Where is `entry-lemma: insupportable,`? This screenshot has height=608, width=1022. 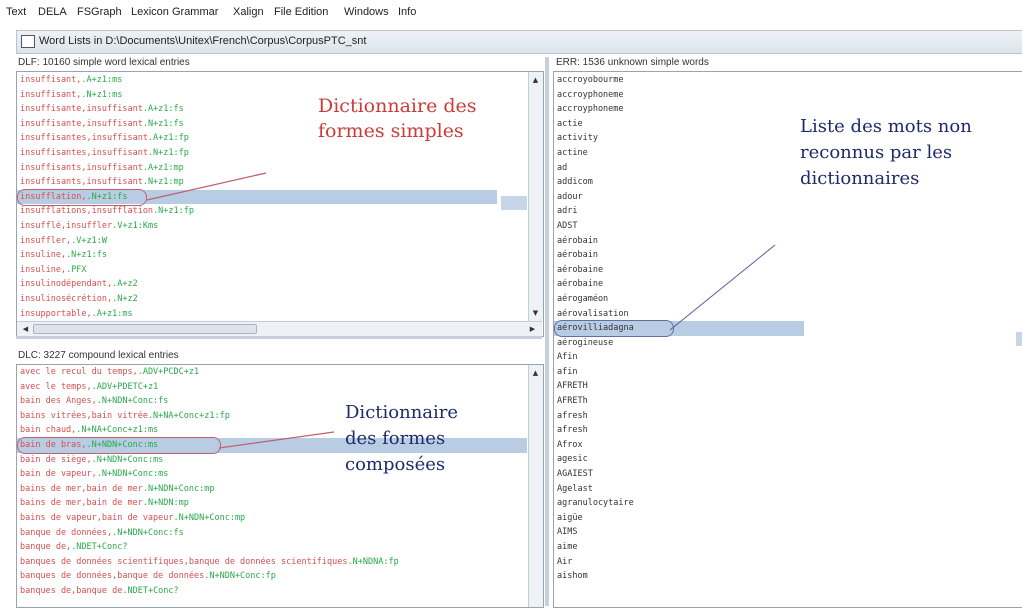
entry-lemma: insupportable, is located at coordinates (56, 313).